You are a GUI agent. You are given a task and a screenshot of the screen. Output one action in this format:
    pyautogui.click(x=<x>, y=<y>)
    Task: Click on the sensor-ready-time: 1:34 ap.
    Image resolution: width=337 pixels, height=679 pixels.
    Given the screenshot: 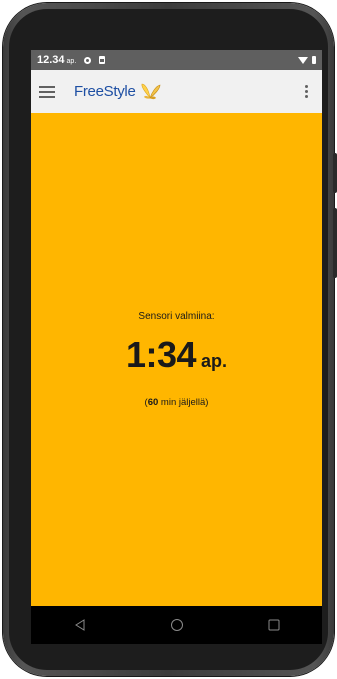 What is the action you would take?
    pyautogui.click(x=176, y=355)
    